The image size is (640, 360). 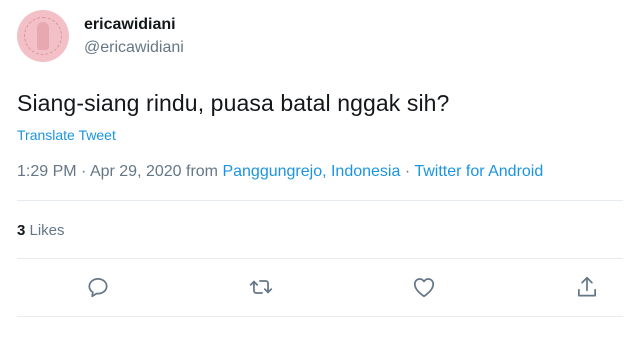 I want to click on source-link: Twitter for Android, so click(x=478, y=171).